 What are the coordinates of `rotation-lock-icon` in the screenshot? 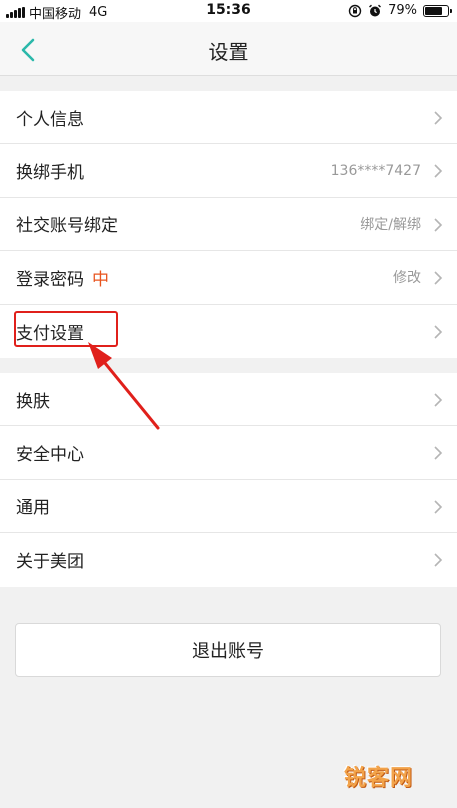 It's located at (355, 10).